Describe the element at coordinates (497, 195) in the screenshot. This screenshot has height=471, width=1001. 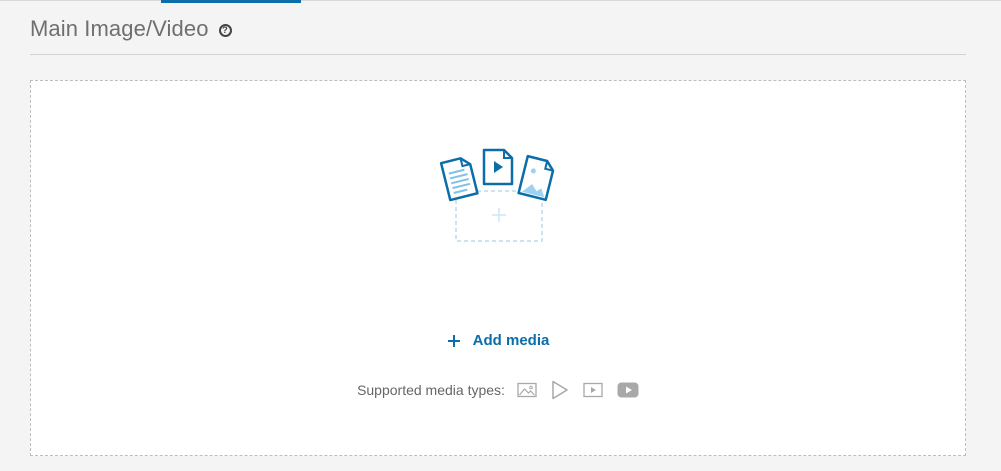
I see `media-files-upload-icon` at that location.